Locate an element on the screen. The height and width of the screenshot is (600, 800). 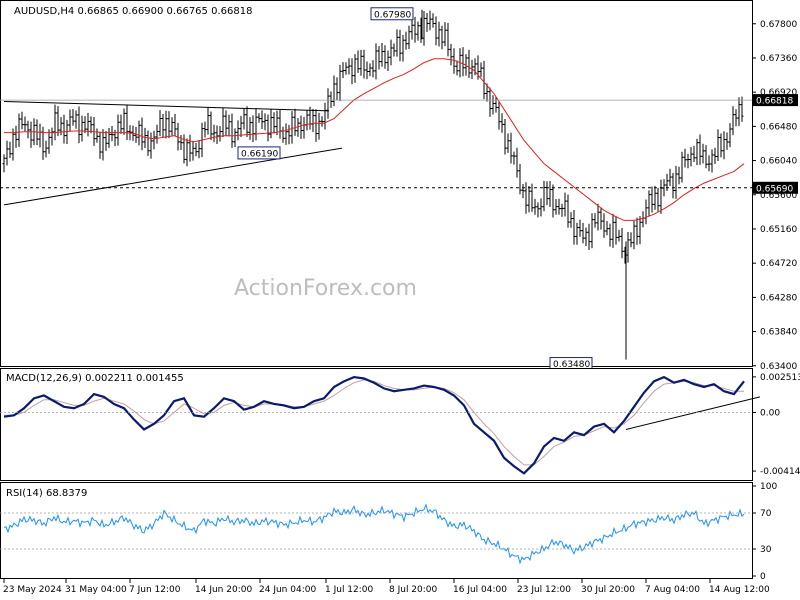
macd-tick-label: 0.00 is located at coordinates (770, 413).